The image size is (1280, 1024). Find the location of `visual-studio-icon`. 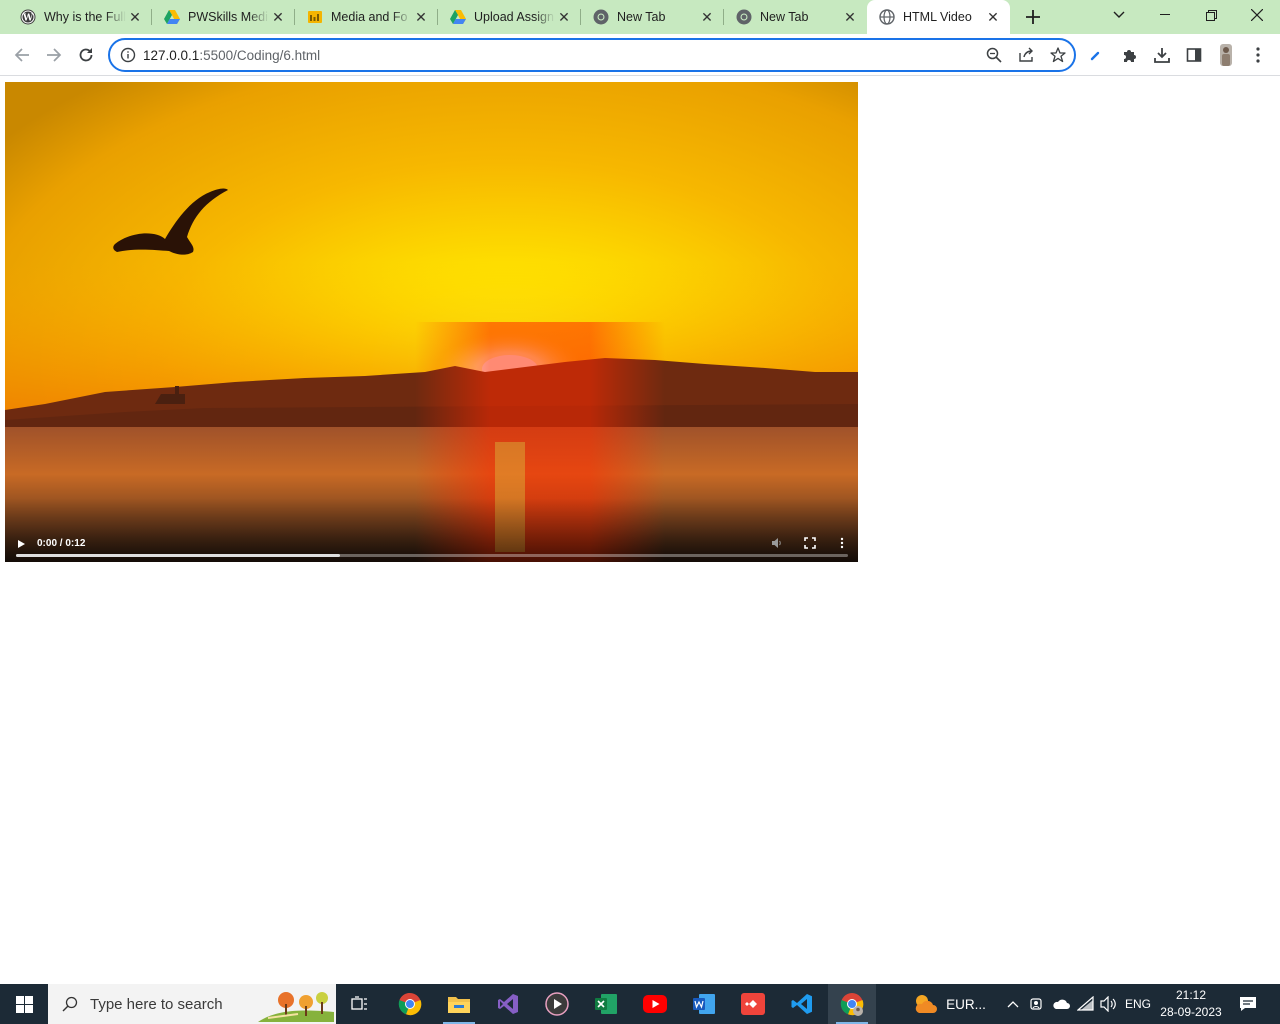

visual-studio-icon is located at coordinates (508, 1004).